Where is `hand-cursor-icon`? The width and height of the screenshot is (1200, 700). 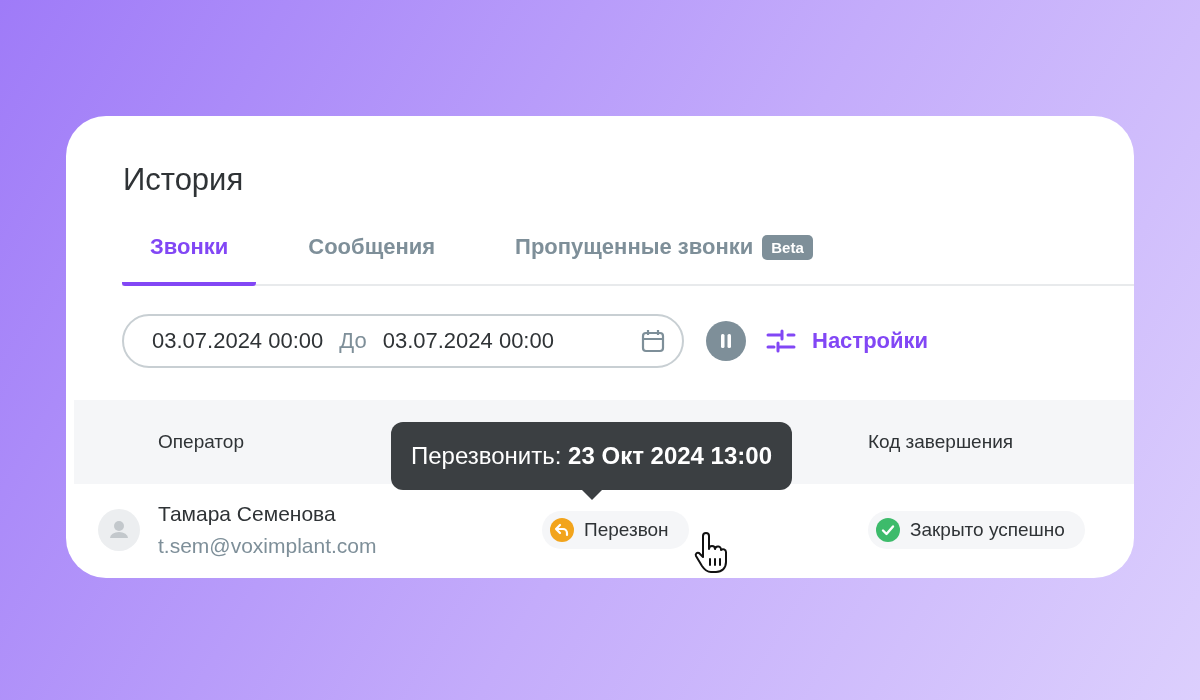
hand-cursor-icon is located at coordinates (711, 553).